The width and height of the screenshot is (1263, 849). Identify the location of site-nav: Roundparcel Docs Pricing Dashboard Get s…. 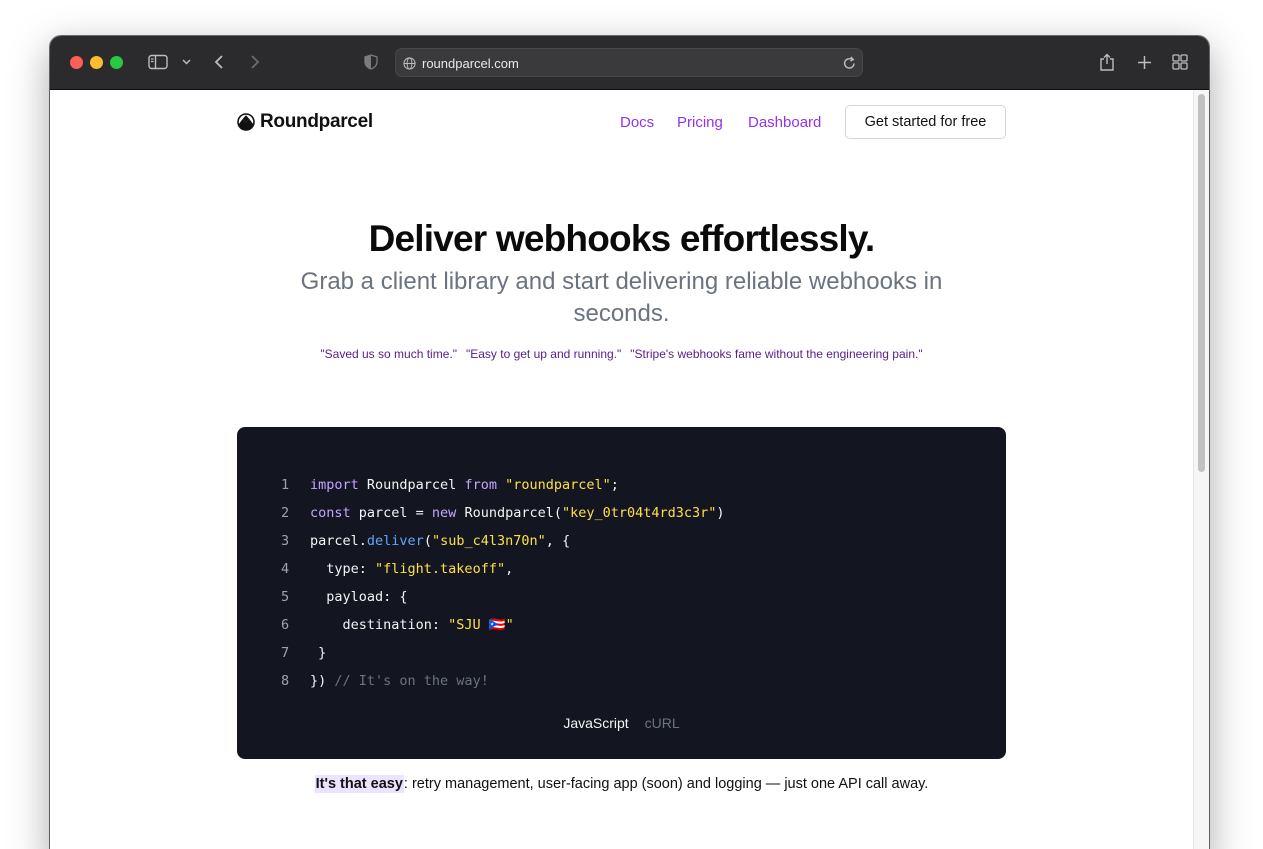
(621, 122).